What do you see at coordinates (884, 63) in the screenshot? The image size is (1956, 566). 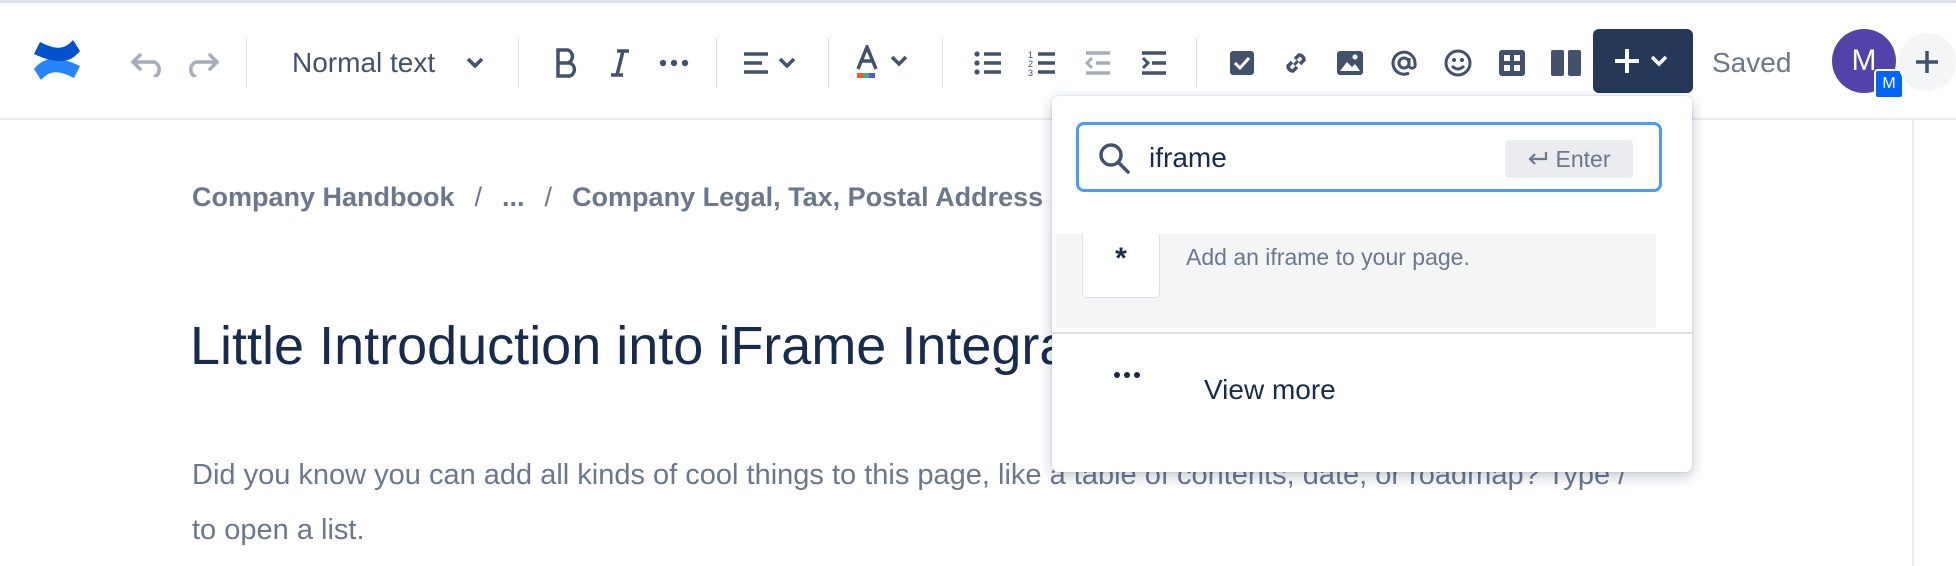 I see `text-color-dropdown` at bounding box center [884, 63].